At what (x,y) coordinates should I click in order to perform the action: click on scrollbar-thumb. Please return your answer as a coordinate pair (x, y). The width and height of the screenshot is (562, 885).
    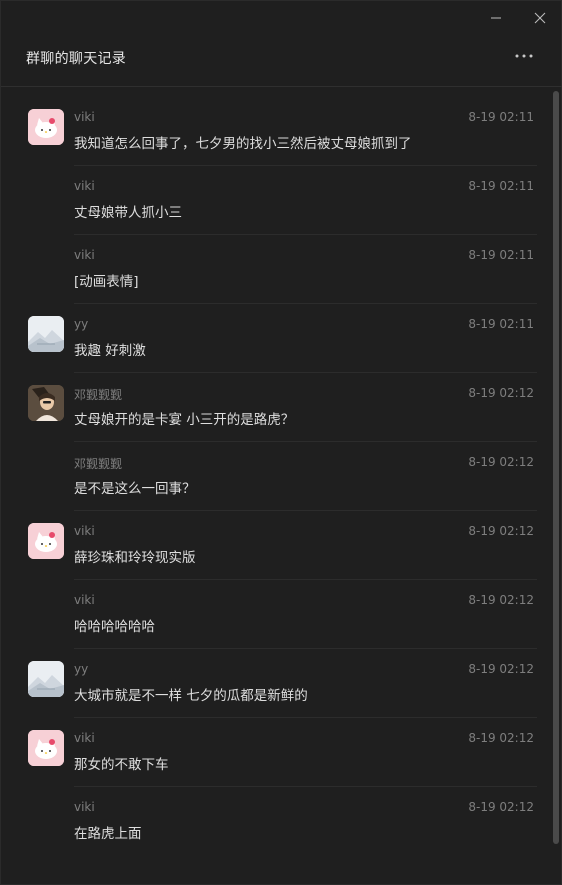
    Looking at the image, I should click on (556, 467).